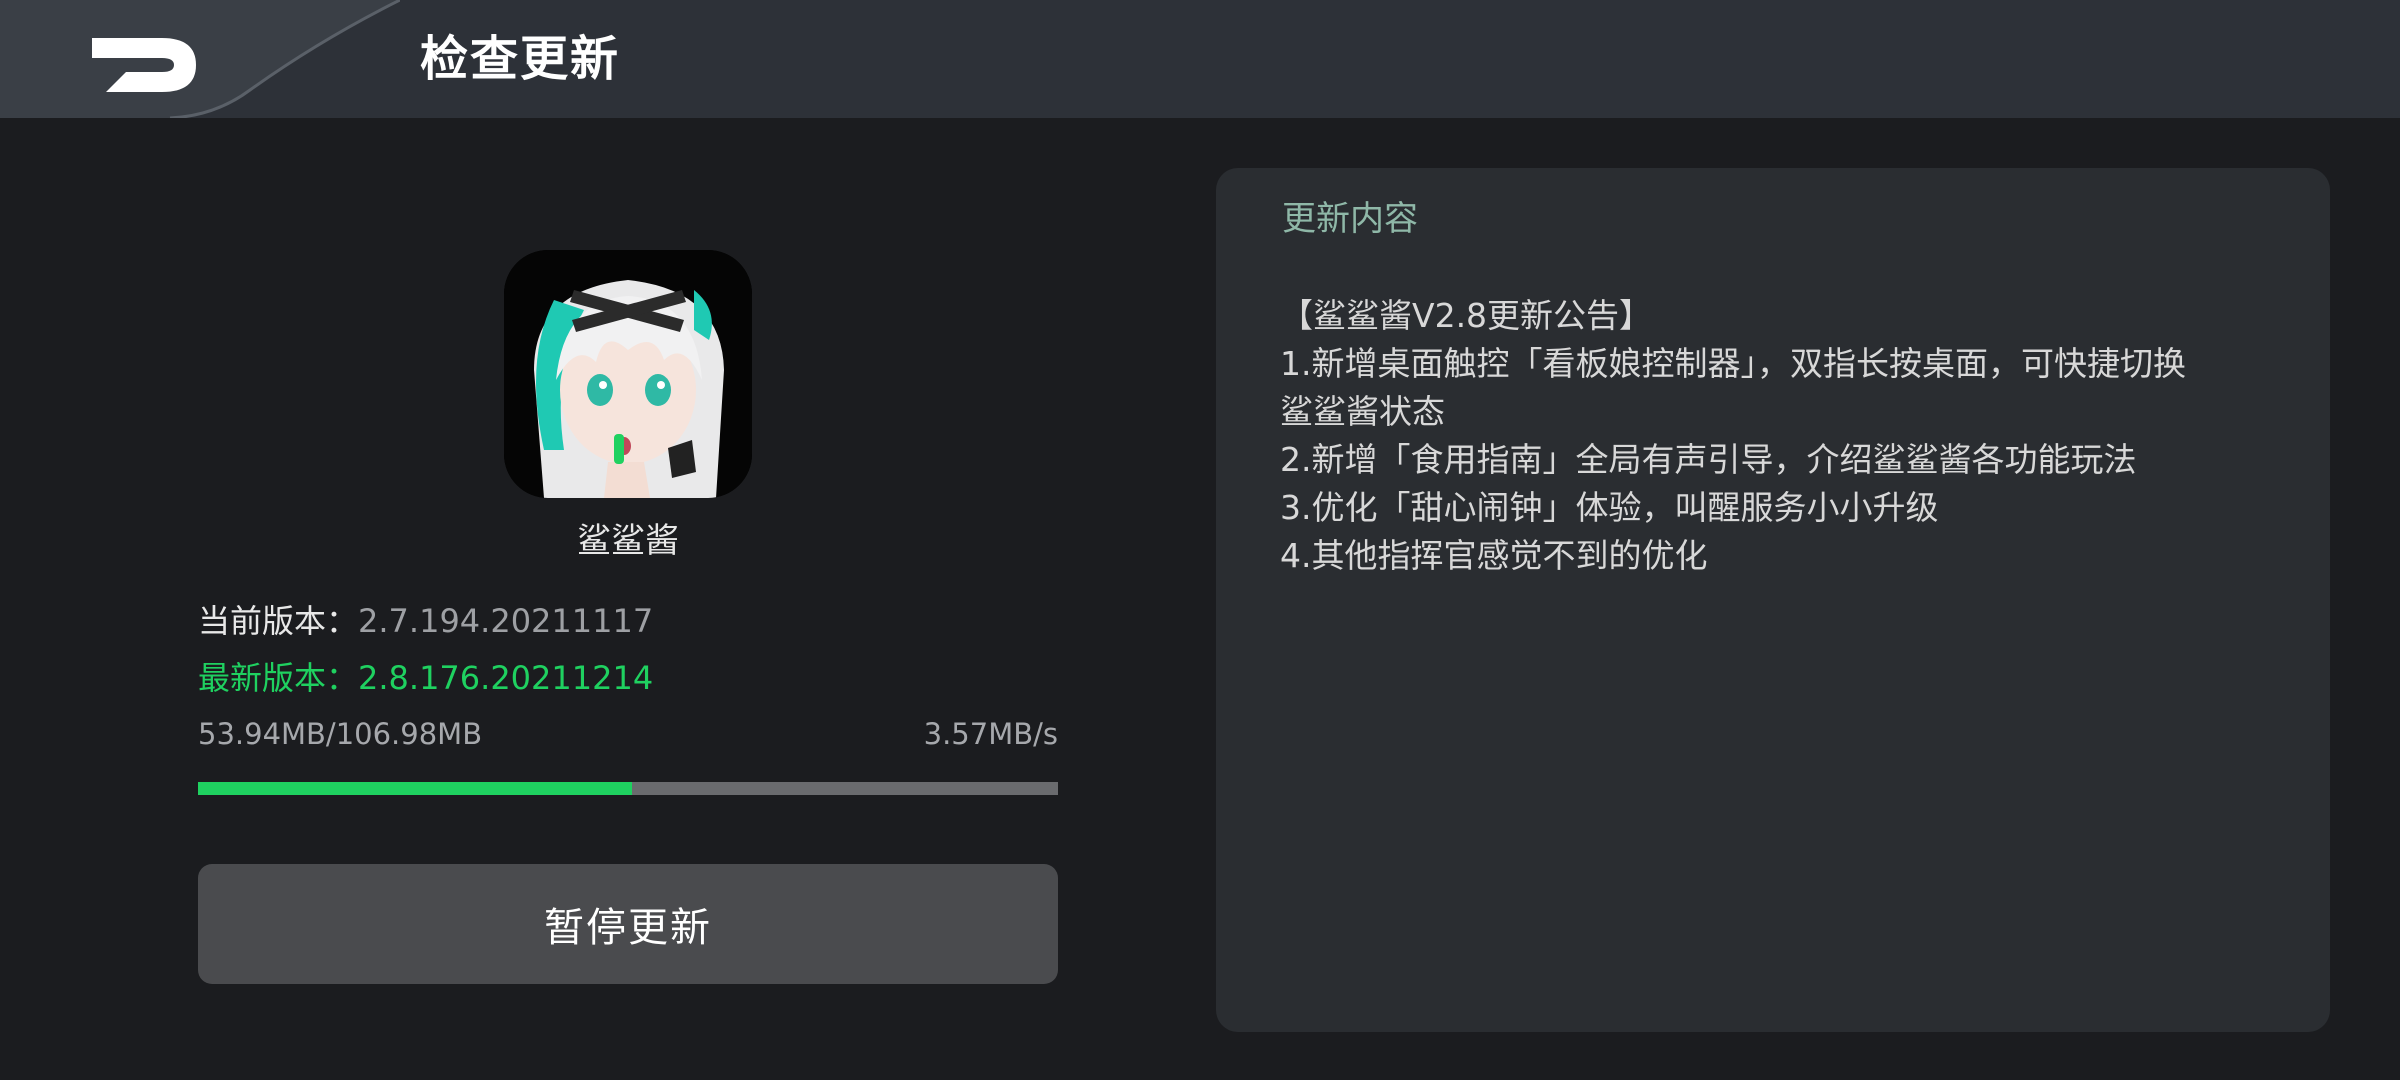  Describe the element at coordinates (278, 621) in the screenshot. I see `current-version-label: 当前版本：` at that location.